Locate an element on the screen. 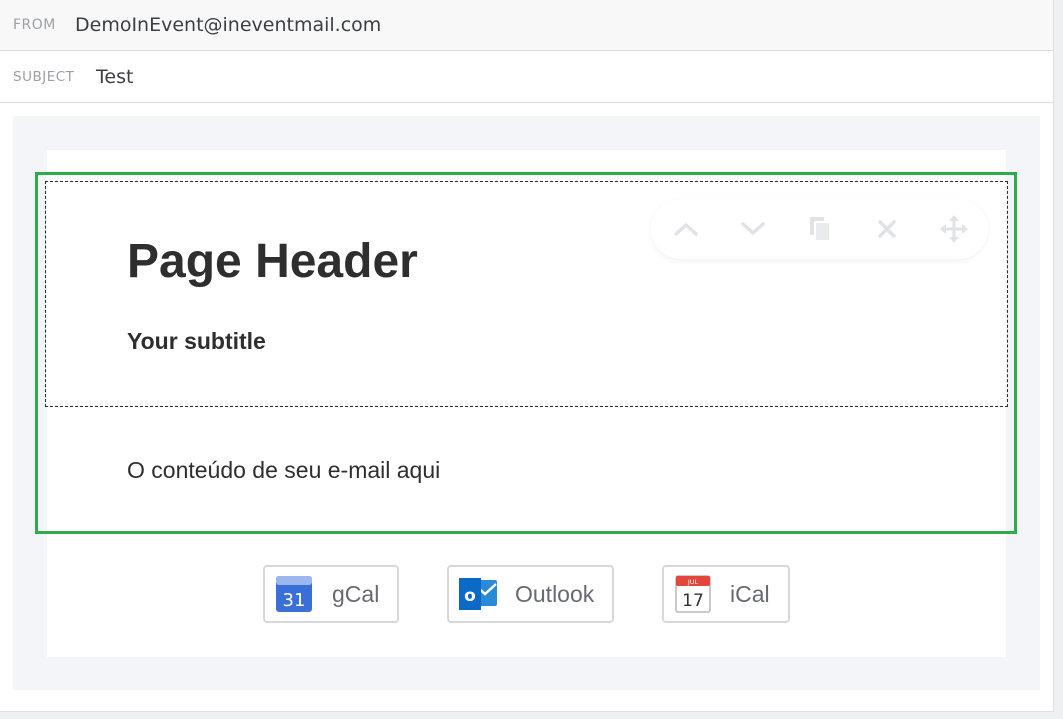 The height and width of the screenshot is (719, 1063). duplicate-button is located at coordinates (820, 229).